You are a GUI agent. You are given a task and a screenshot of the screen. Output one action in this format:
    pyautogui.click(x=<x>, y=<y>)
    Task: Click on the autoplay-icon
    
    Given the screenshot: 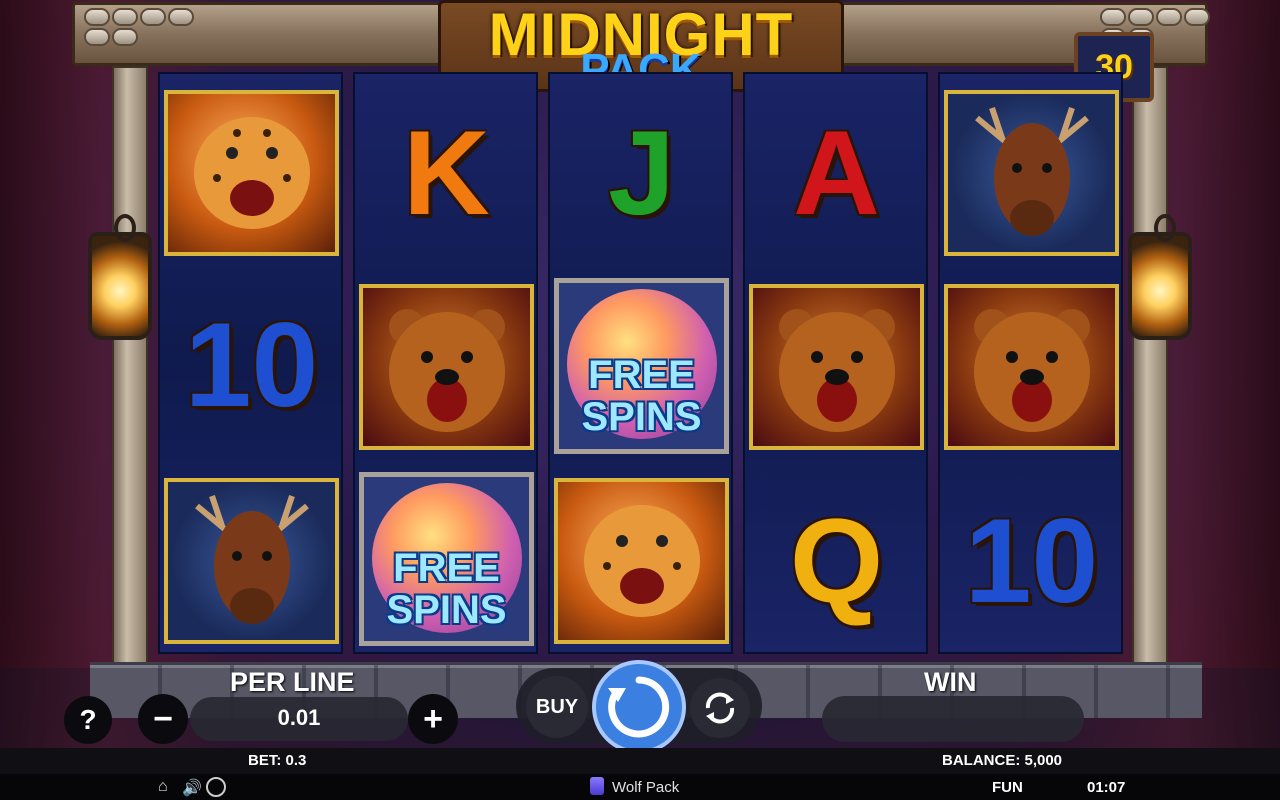 What is the action you would take?
    pyautogui.click(x=720, y=708)
    